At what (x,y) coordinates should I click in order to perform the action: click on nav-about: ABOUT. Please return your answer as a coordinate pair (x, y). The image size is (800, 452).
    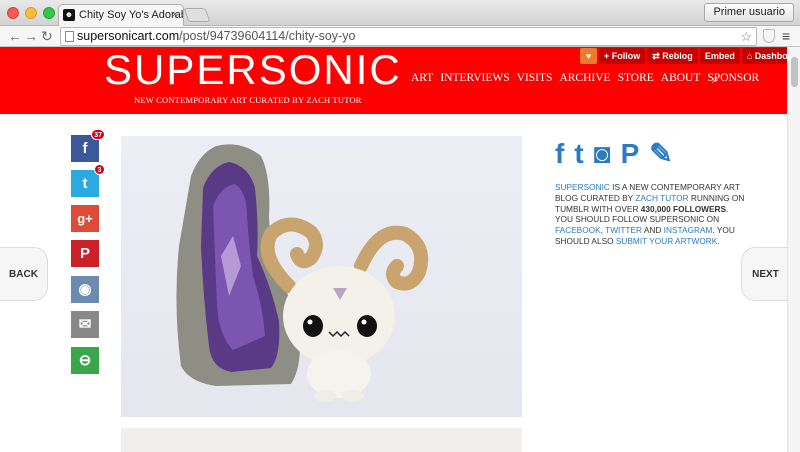
    Looking at the image, I should click on (681, 78).